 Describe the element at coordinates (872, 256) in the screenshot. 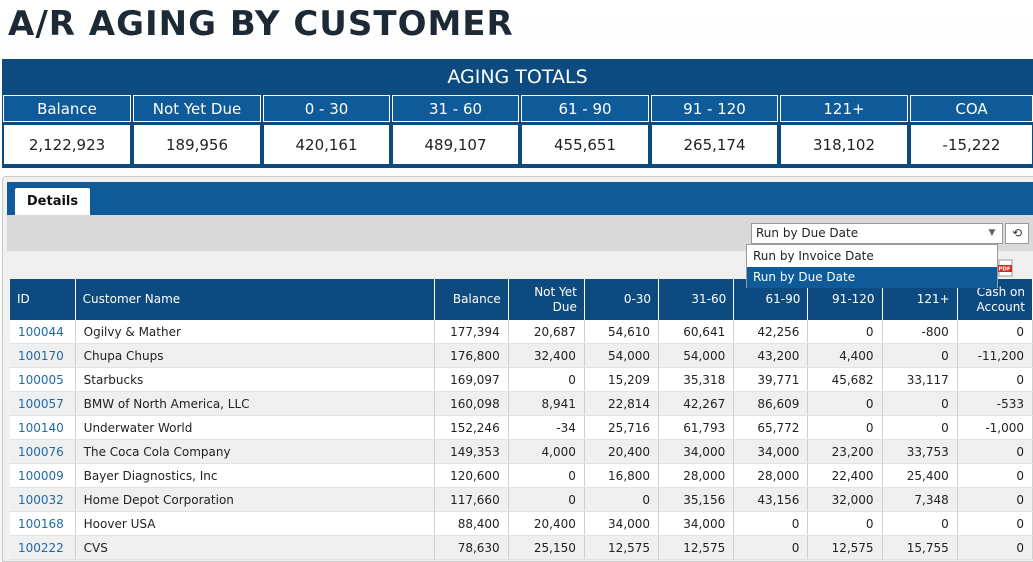

I see `run-by-invoice-date-option: Run by Invoice Date` at that location.